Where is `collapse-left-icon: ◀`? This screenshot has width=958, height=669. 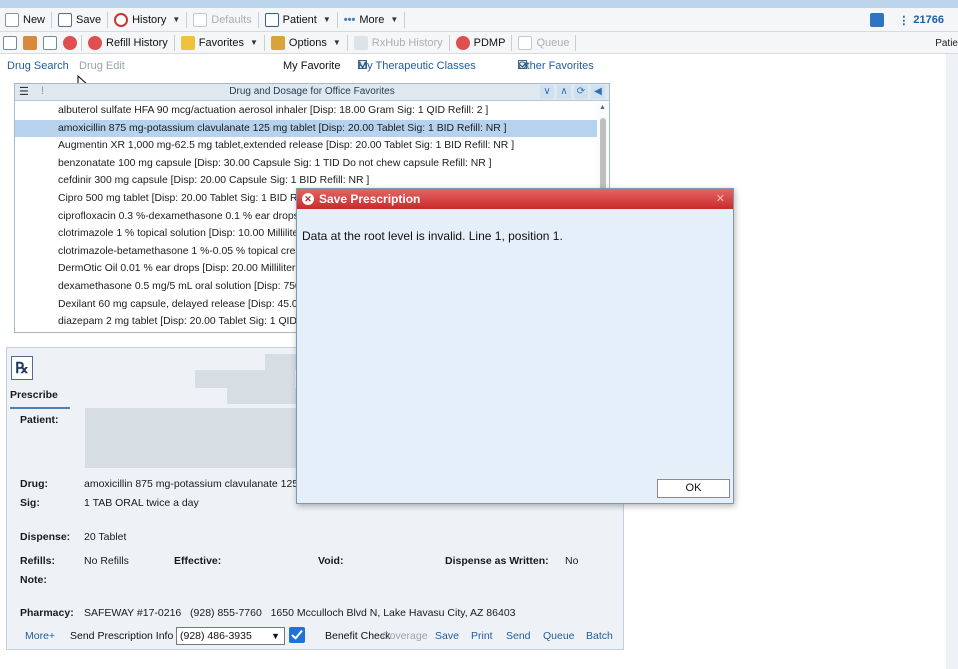
collapse-left-icon: ◀ is located at coordinates (598, 92).